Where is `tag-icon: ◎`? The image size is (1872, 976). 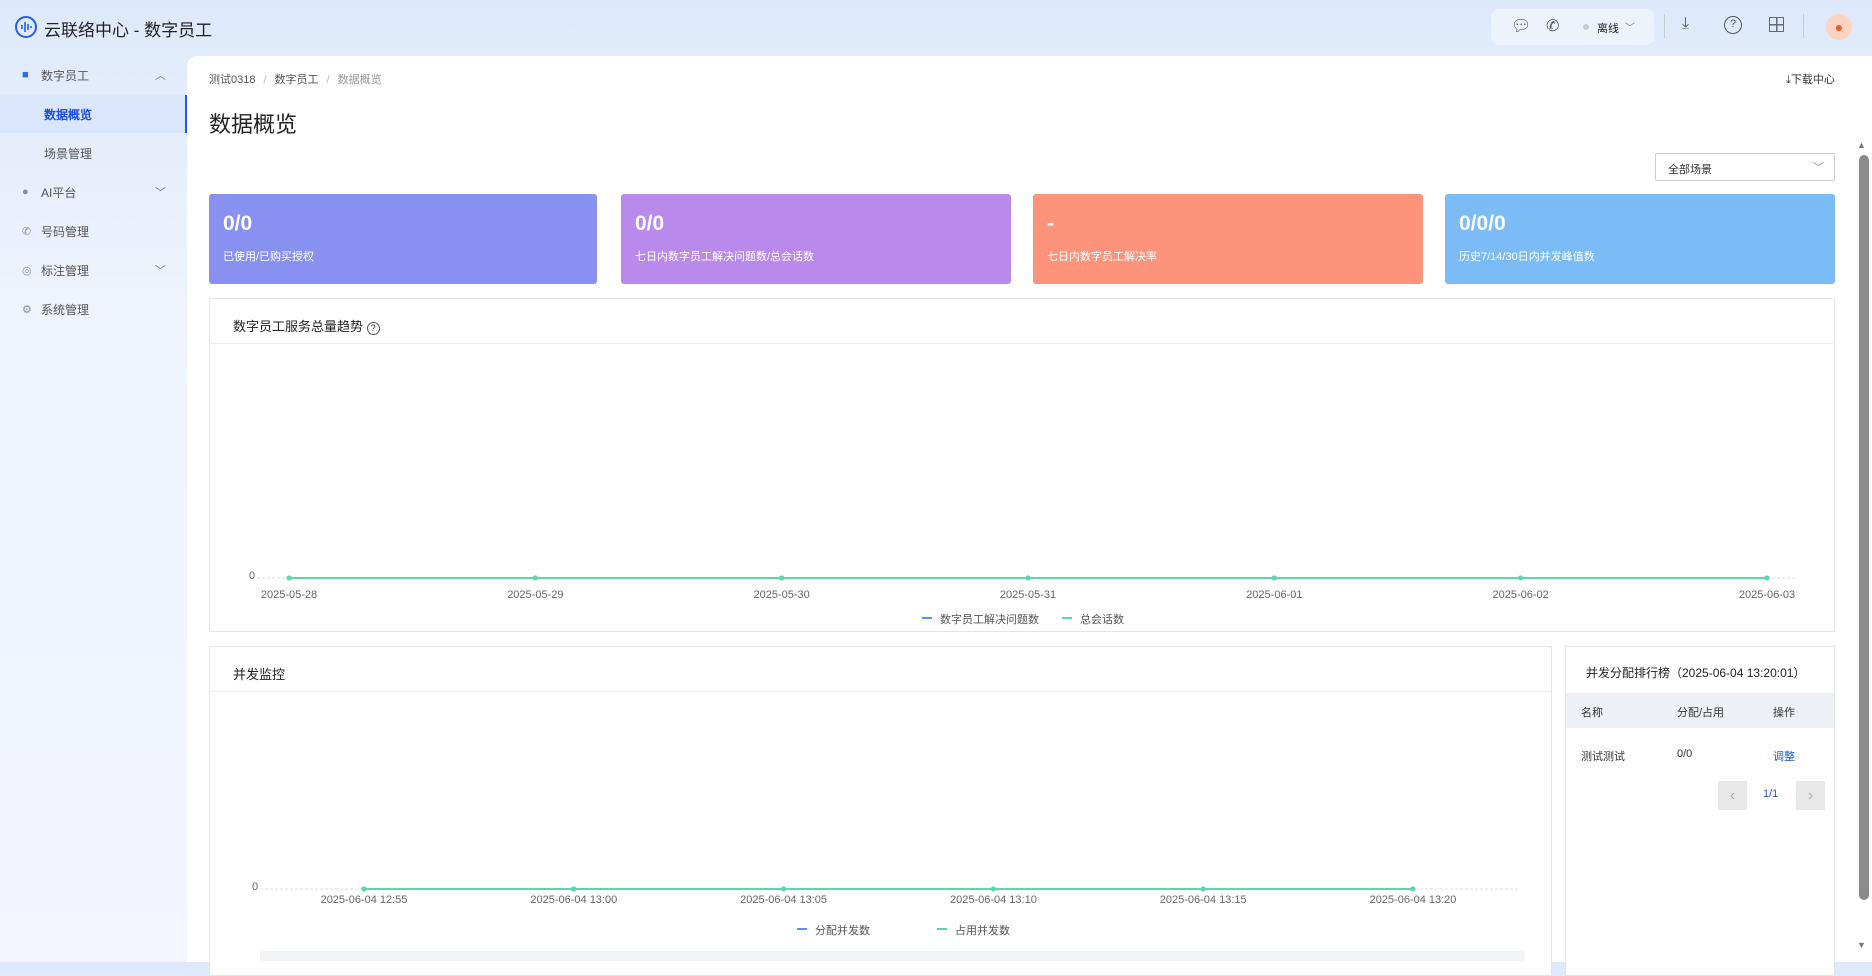 tag-icon: ◎ is located at coordinates (27, 270).